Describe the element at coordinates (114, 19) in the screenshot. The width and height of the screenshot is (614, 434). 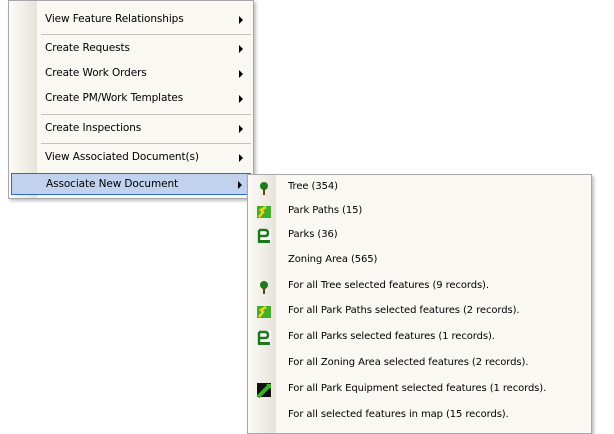
I see `menu-item-label: View Feature Relationships` at that location.